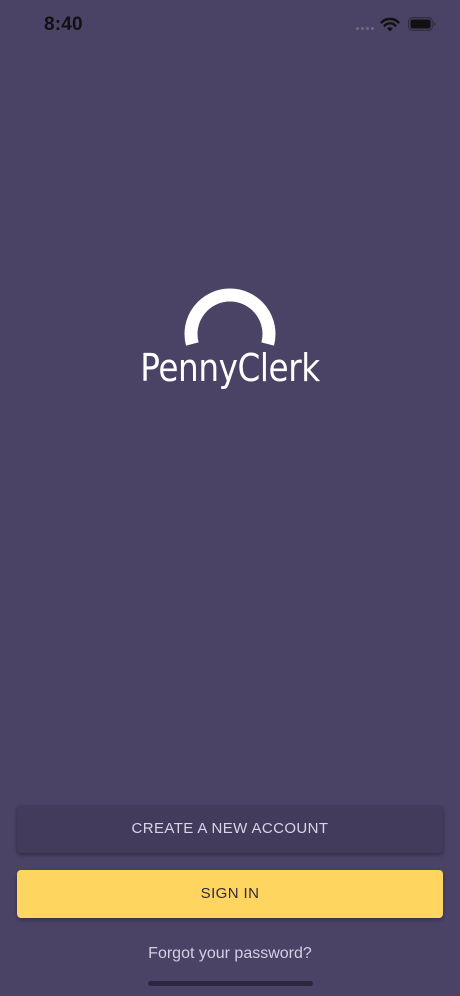  I want to click on status-bar: 8:40, so click(230, 25).